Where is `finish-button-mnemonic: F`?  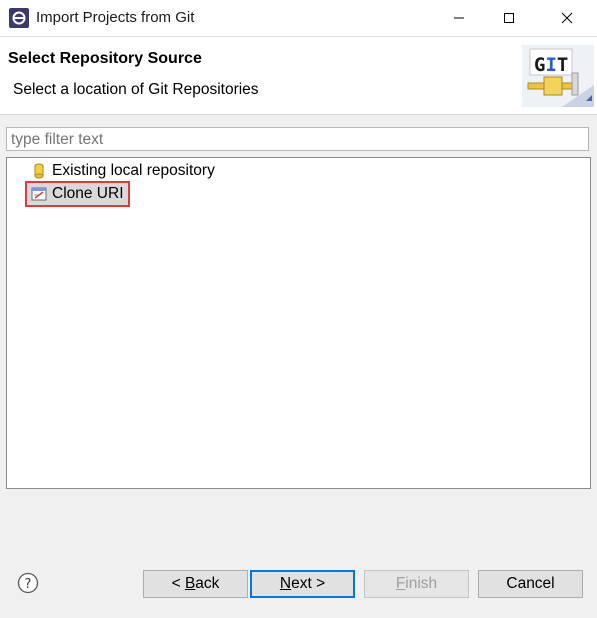
finish-button-mnemonic: F is located at coordinates (400, 583).